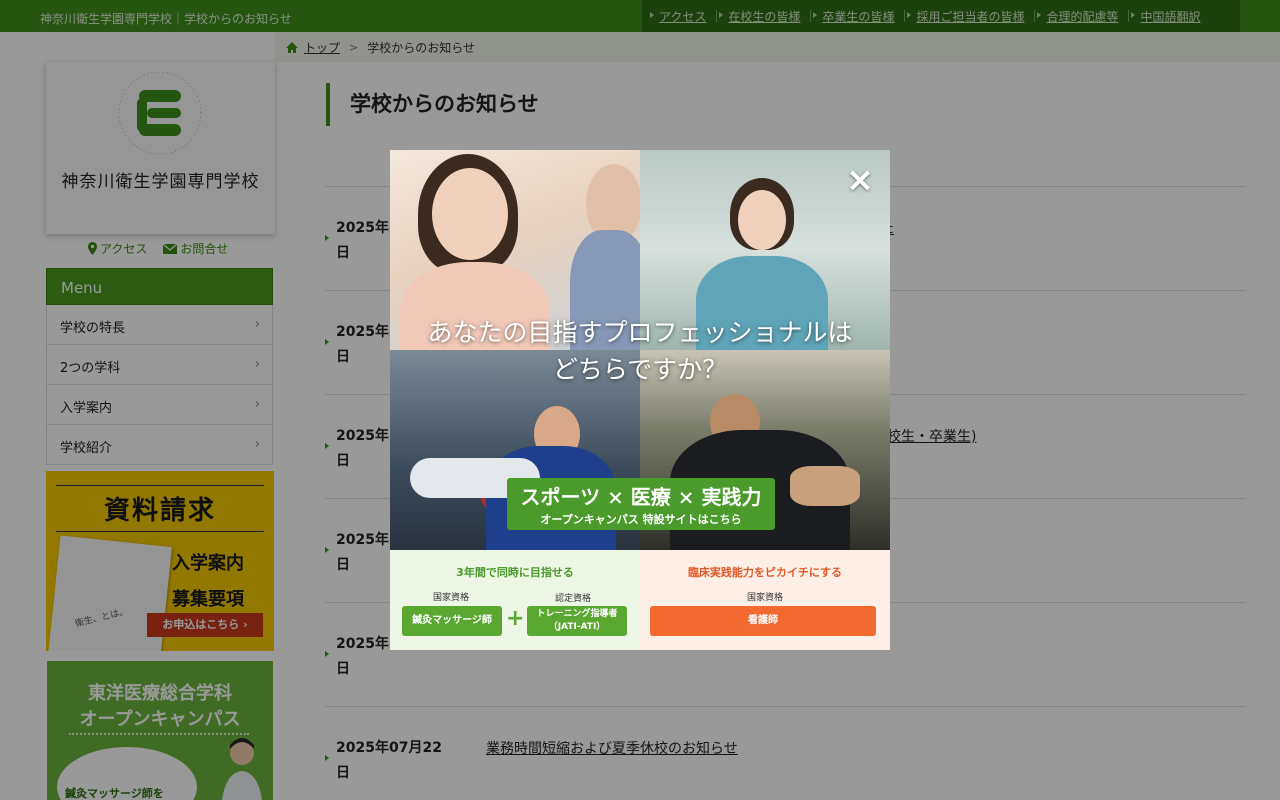  Describe the element at coordinates (640, 351) in the screenshot. I see `modal-question: あなたの目指すプロフェッショナルは どちらですか？` at that location.